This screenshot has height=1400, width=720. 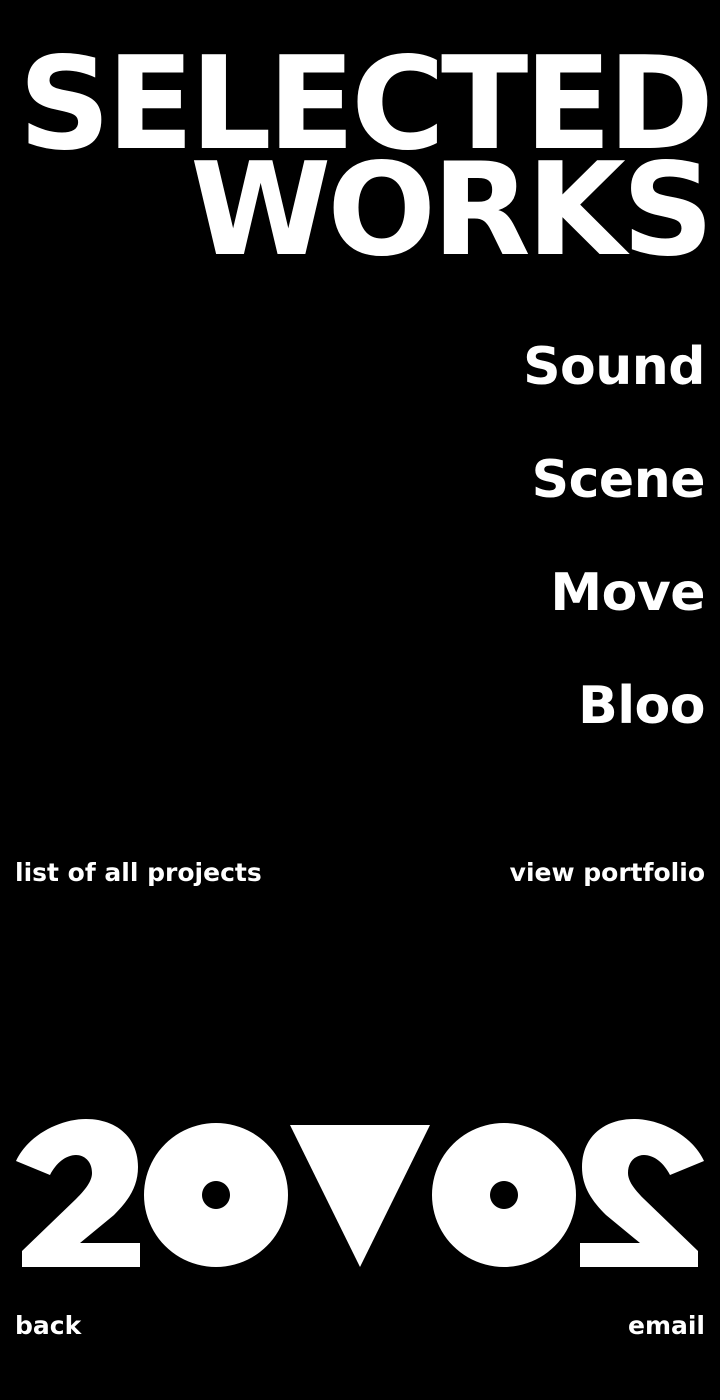 I want to click on logo-glyph-2-left, so click(x=78, y=1193).